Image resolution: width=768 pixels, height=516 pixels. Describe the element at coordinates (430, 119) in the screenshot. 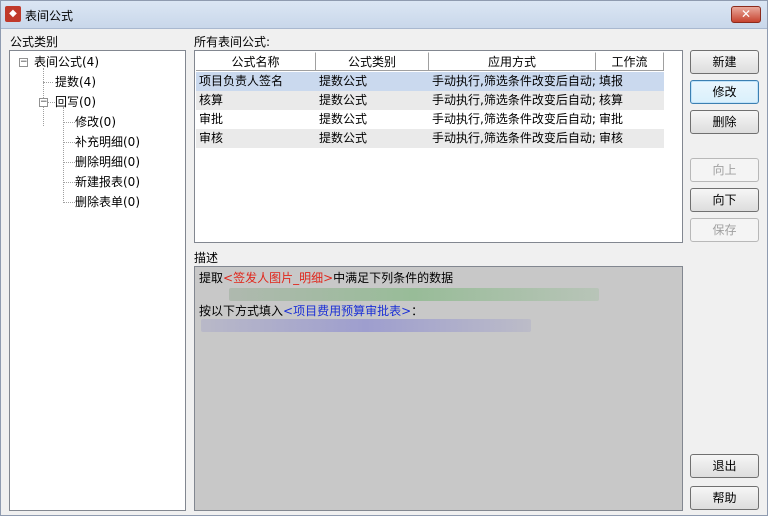

I see `table-row: 审批 提数公式 手动执行,筛选条件改变后自动; 审批` at that location.